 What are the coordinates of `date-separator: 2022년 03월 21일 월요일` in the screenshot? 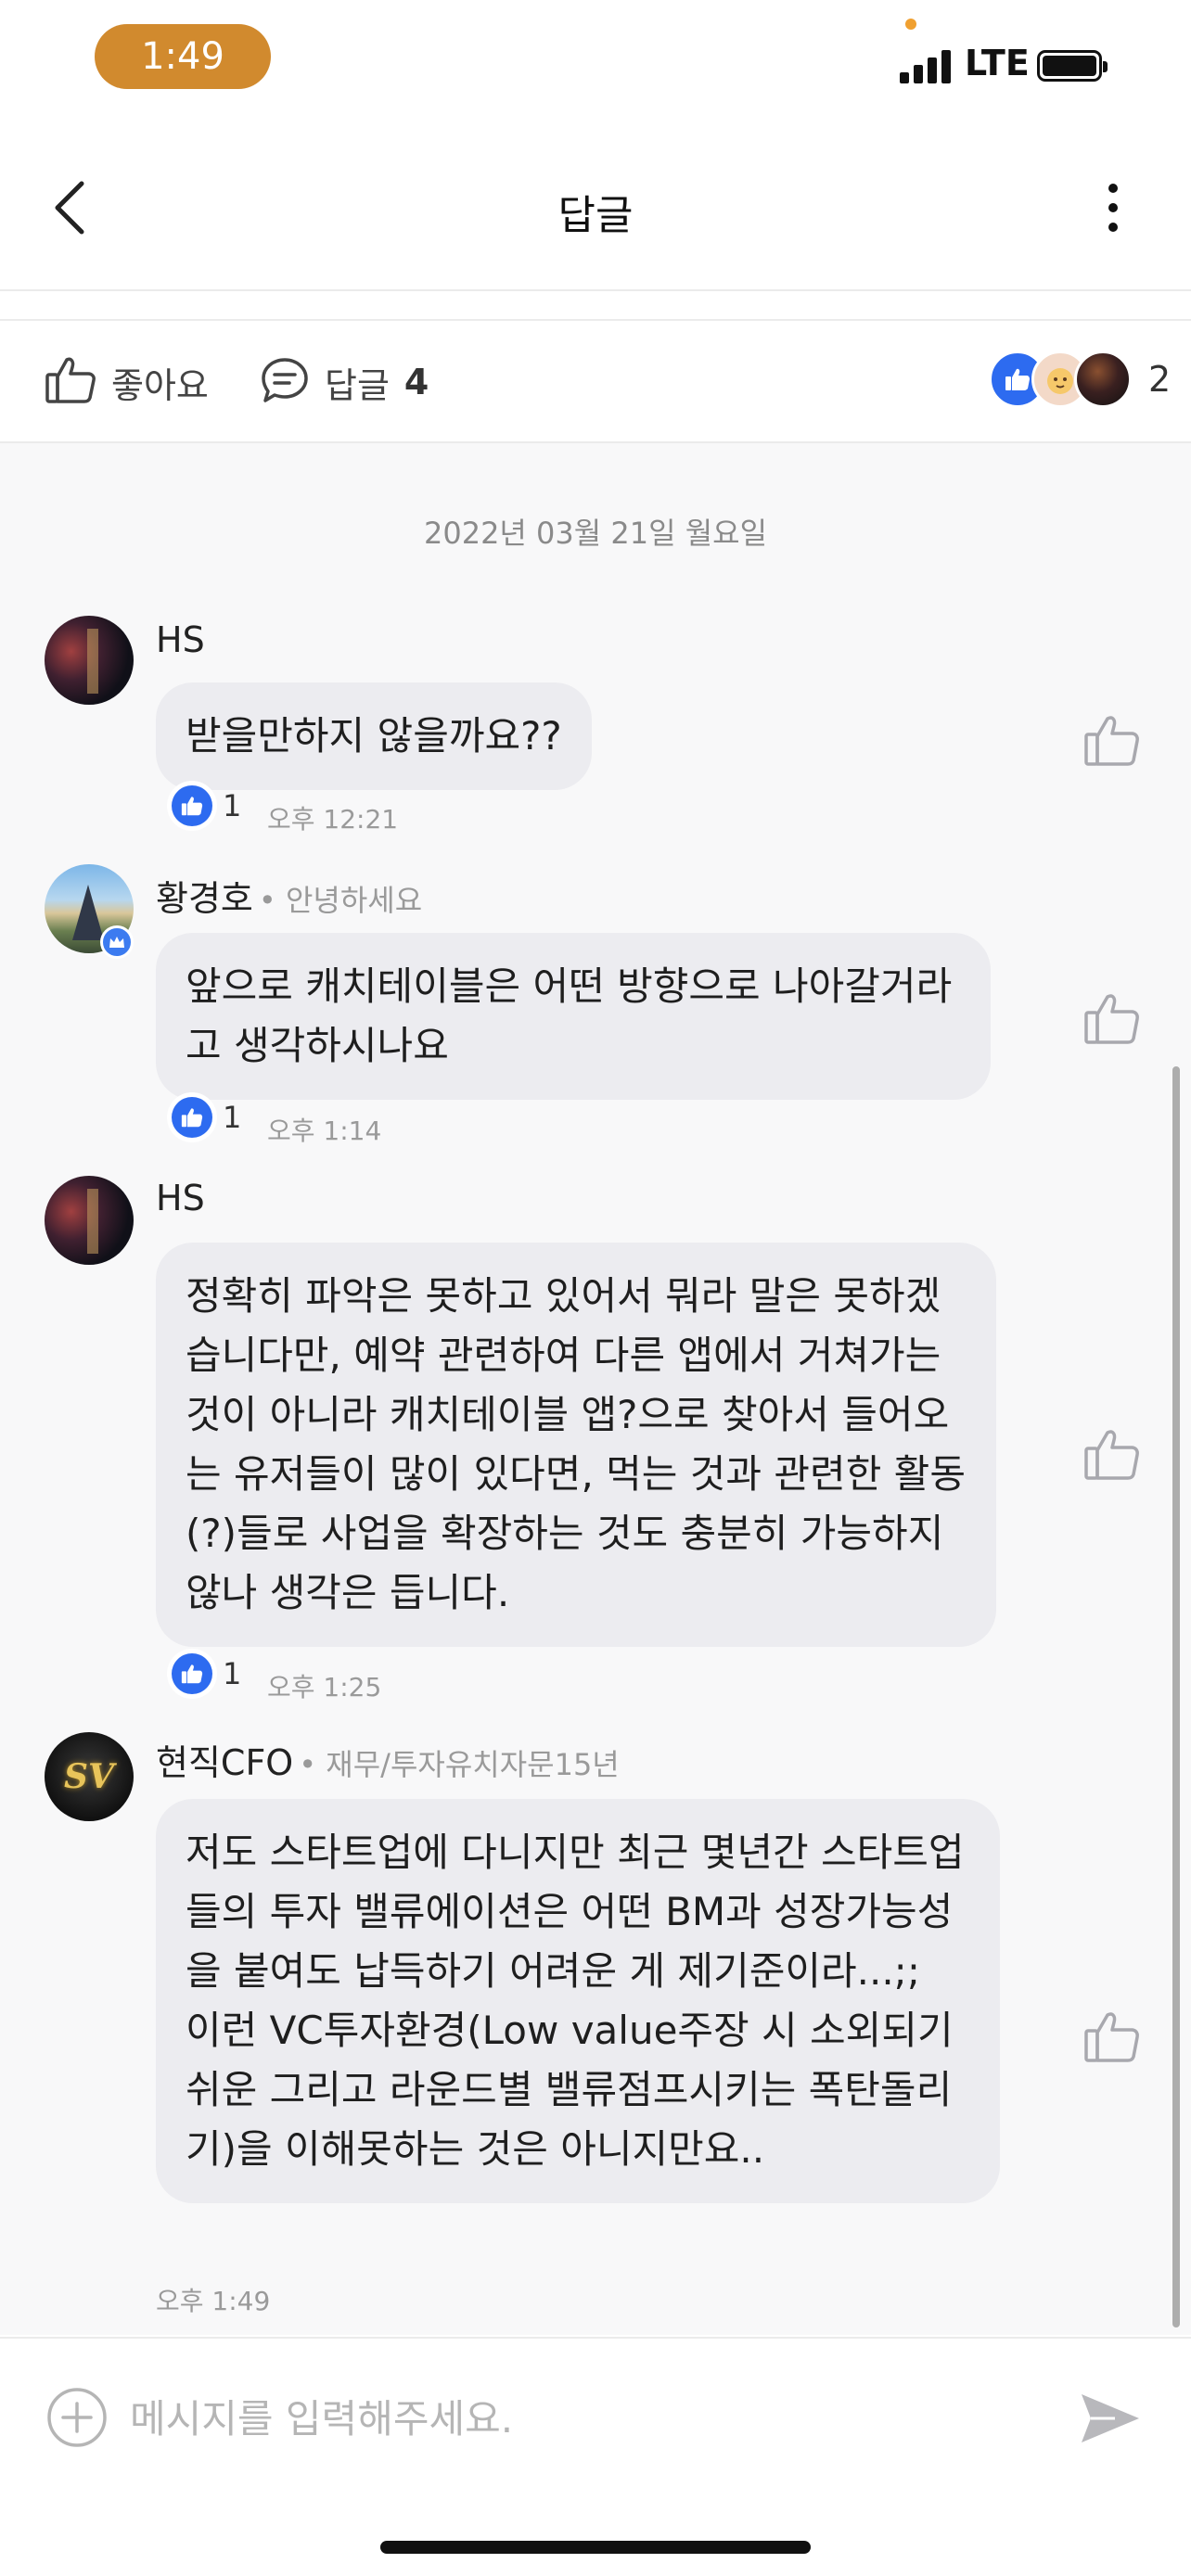 It's located at (595, 533).